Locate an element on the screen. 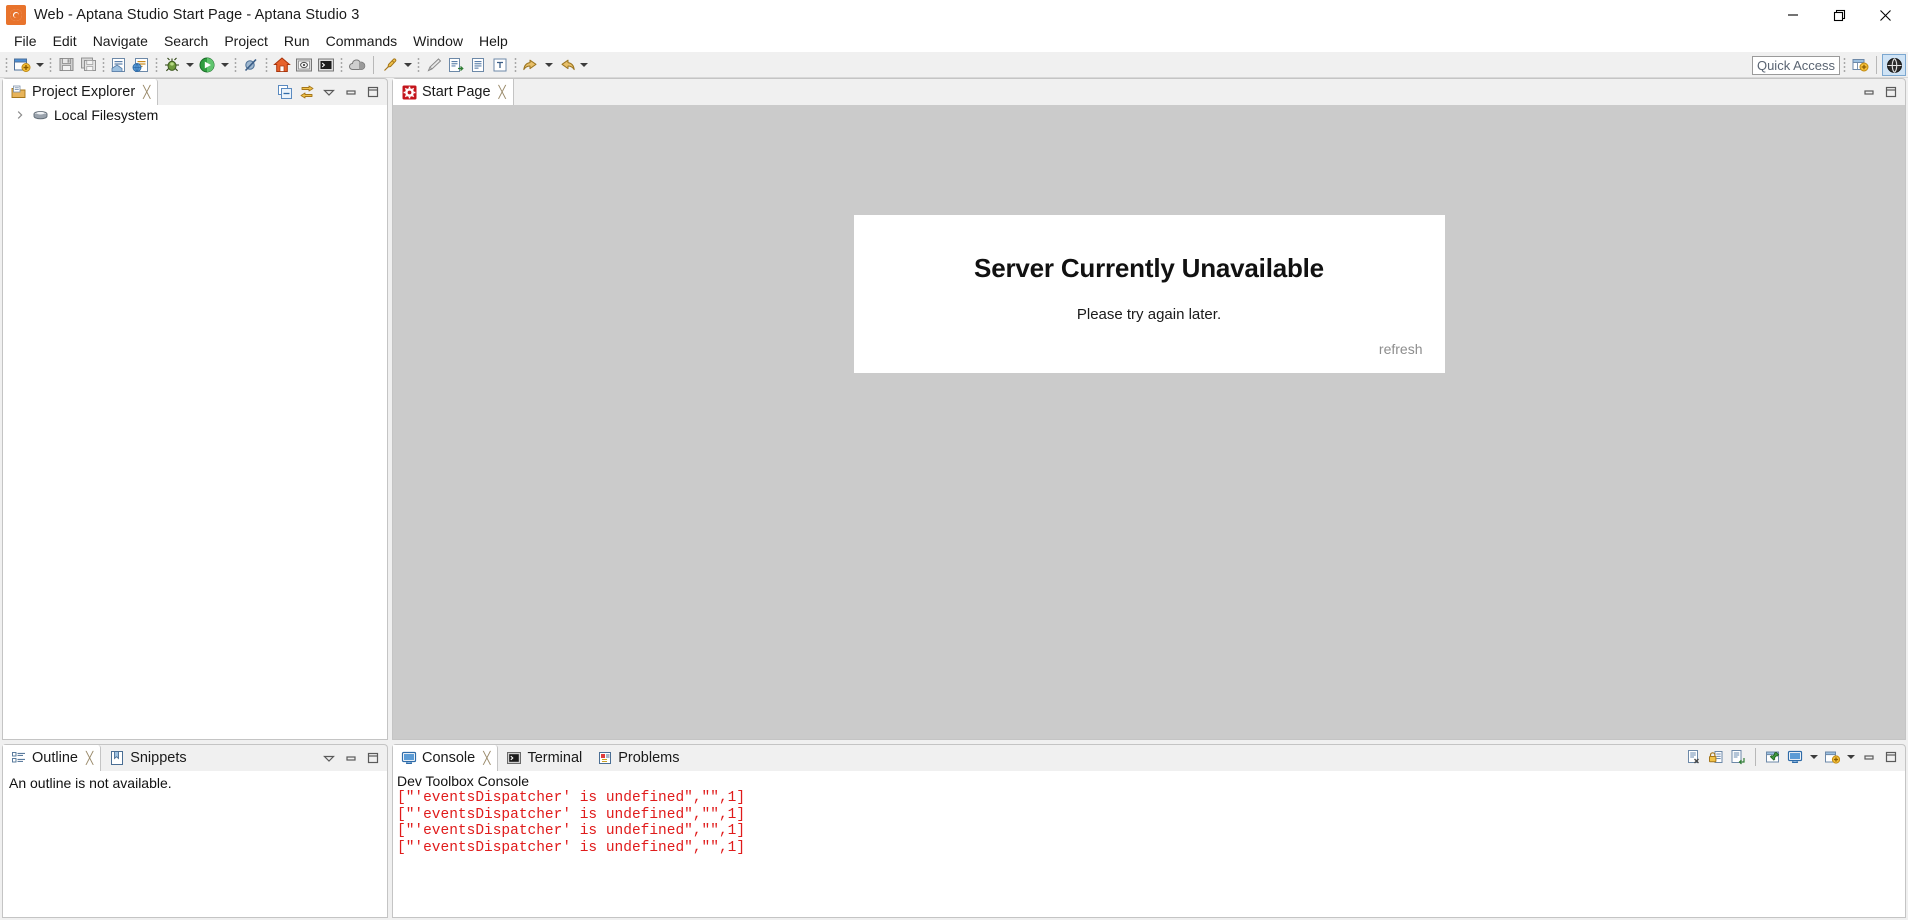 The image size is (1908, 920). debug-bug-icon is located at coordinates (172, 65).